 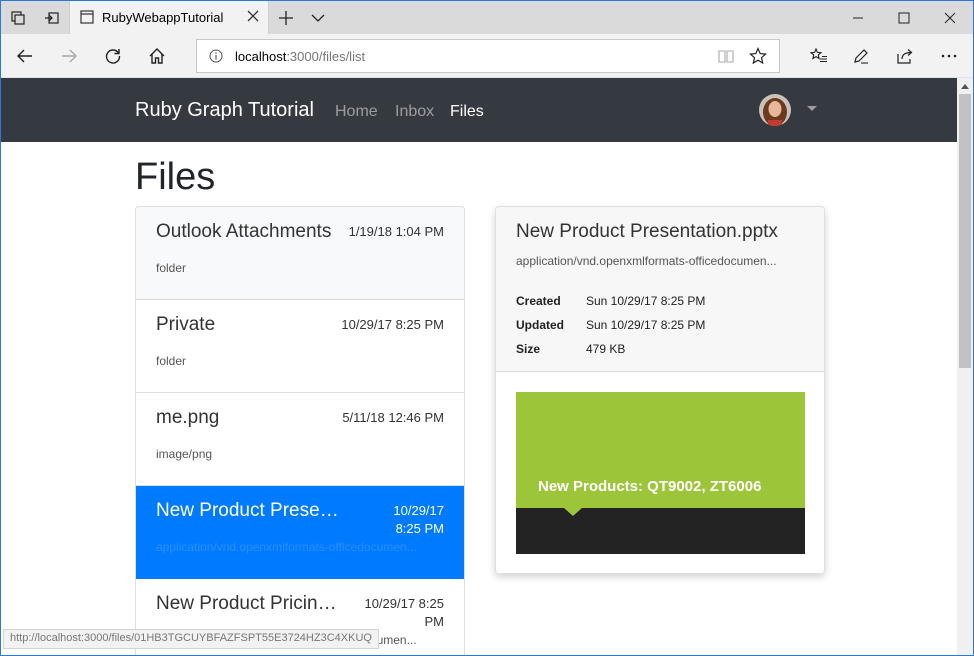 What do you see at coordinates (188, 417) in the screenshot?
I see `file-name: me.png` at bounding box center [188, 417].